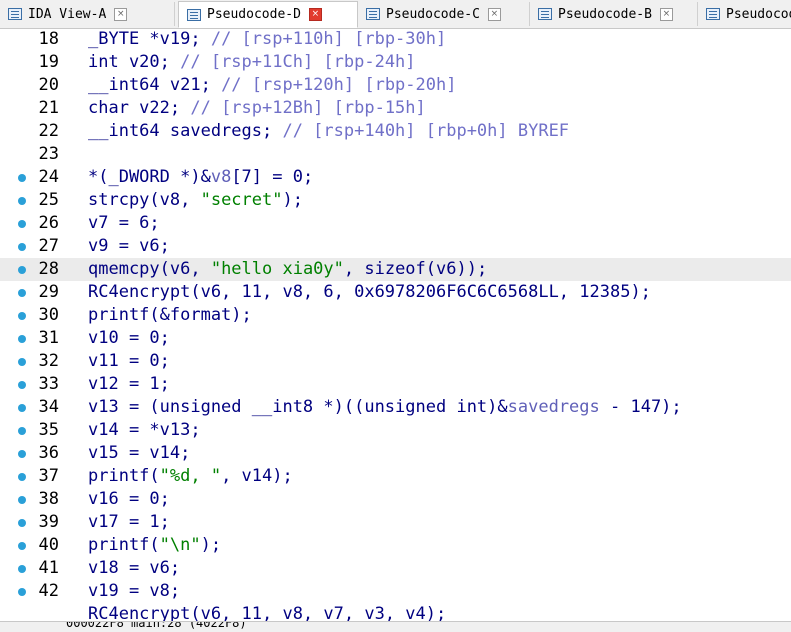 This screenshot has height=632, width=791. Describe the element at coordinates (129, 499) in the screenshot. I see `code-text: v16 = 0;` at that location.